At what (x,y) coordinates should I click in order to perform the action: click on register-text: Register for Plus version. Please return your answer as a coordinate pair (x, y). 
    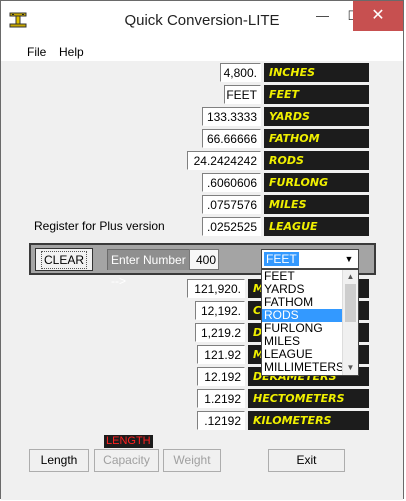
    Looking at the image, I should click on (99, 226).